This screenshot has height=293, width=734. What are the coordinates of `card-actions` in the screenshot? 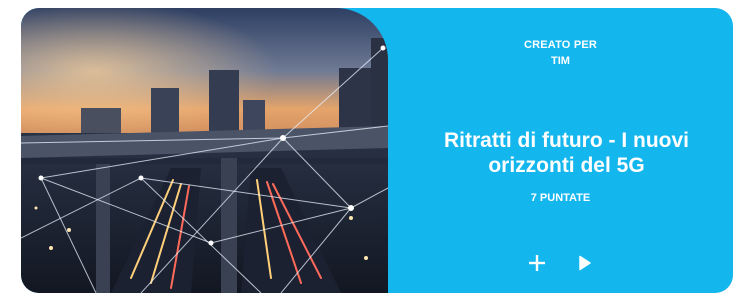 It's located at (560, 263).